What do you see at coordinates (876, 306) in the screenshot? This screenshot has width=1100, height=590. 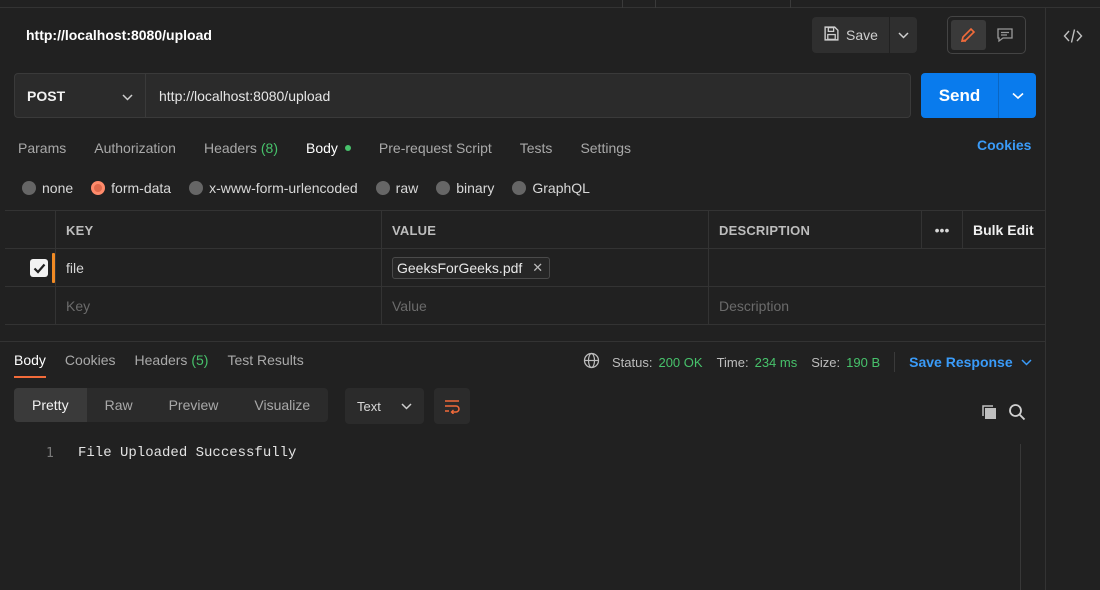 I see `description-input: Description` at bounding box center [876, 306].